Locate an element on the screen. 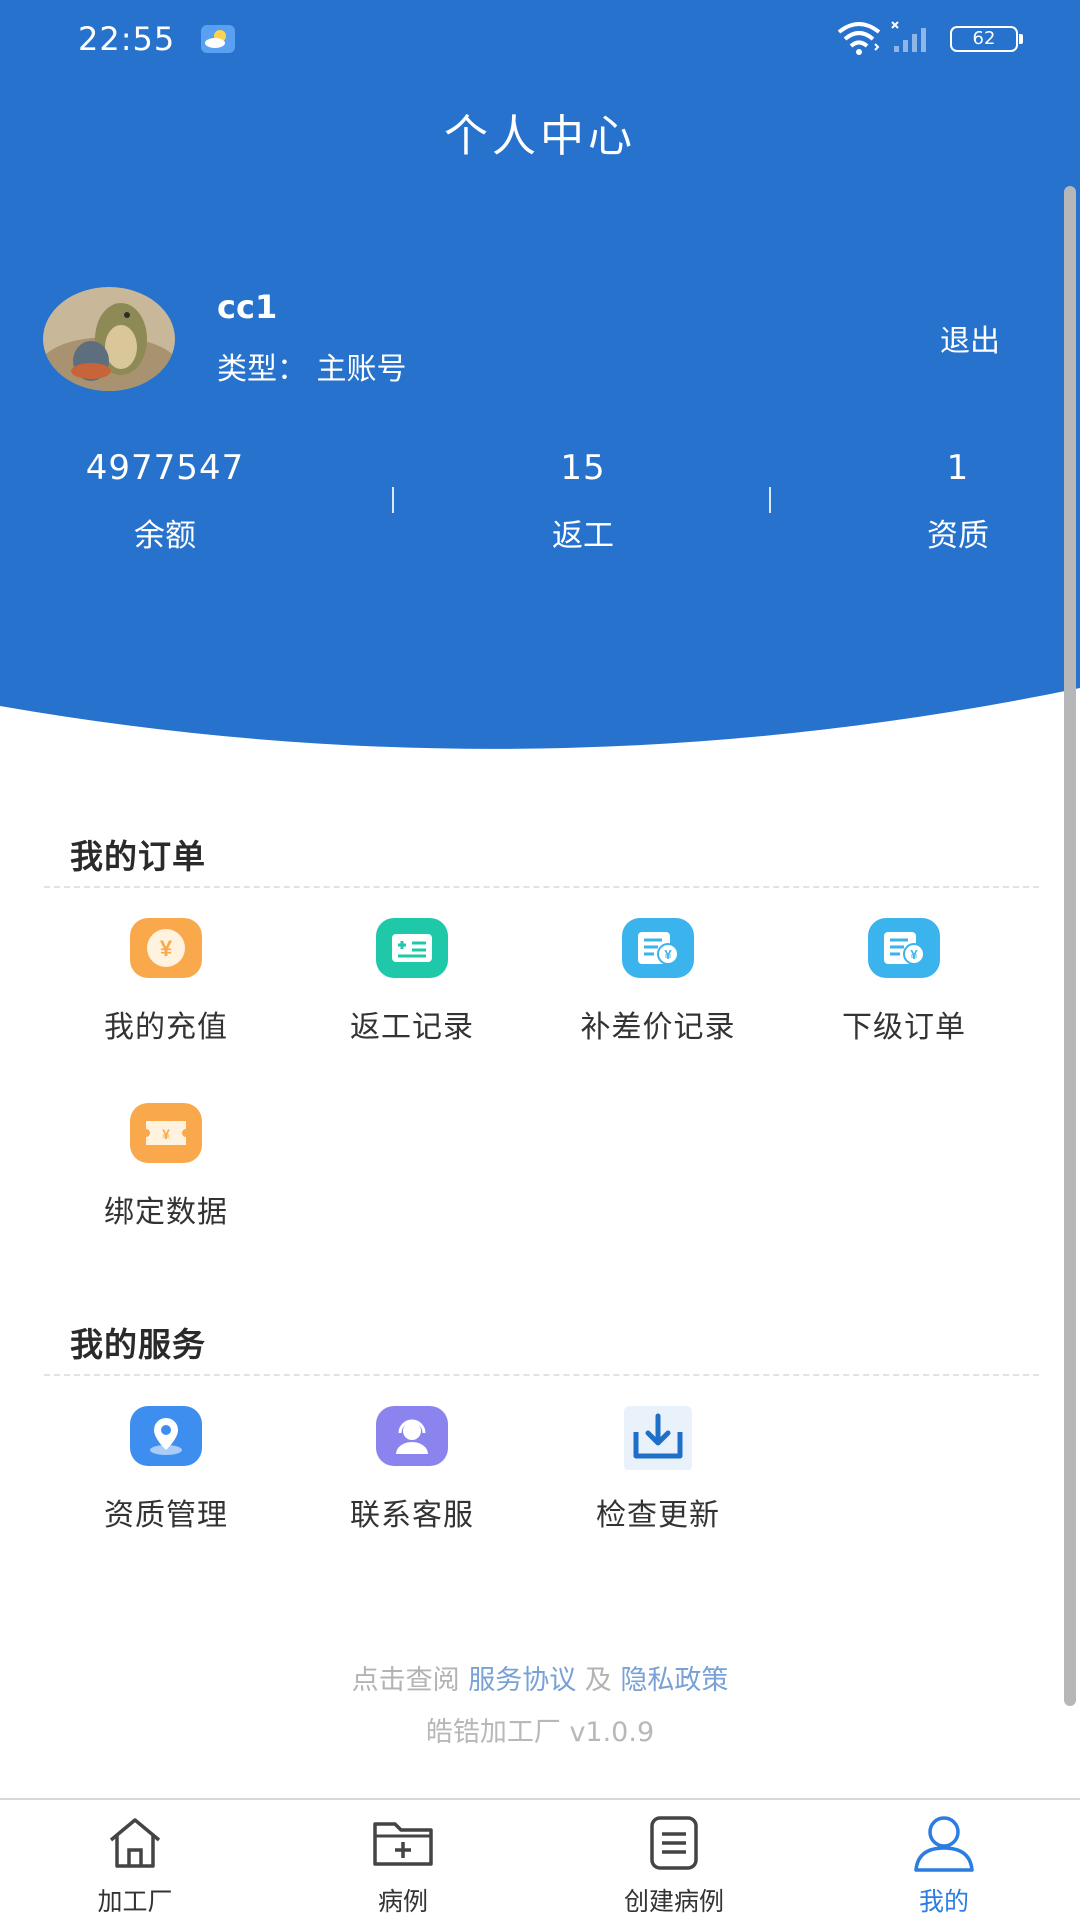 This screenshot has height=1920, width=1080. stat-rework-value: 15 is located at coordinates (583, 468).